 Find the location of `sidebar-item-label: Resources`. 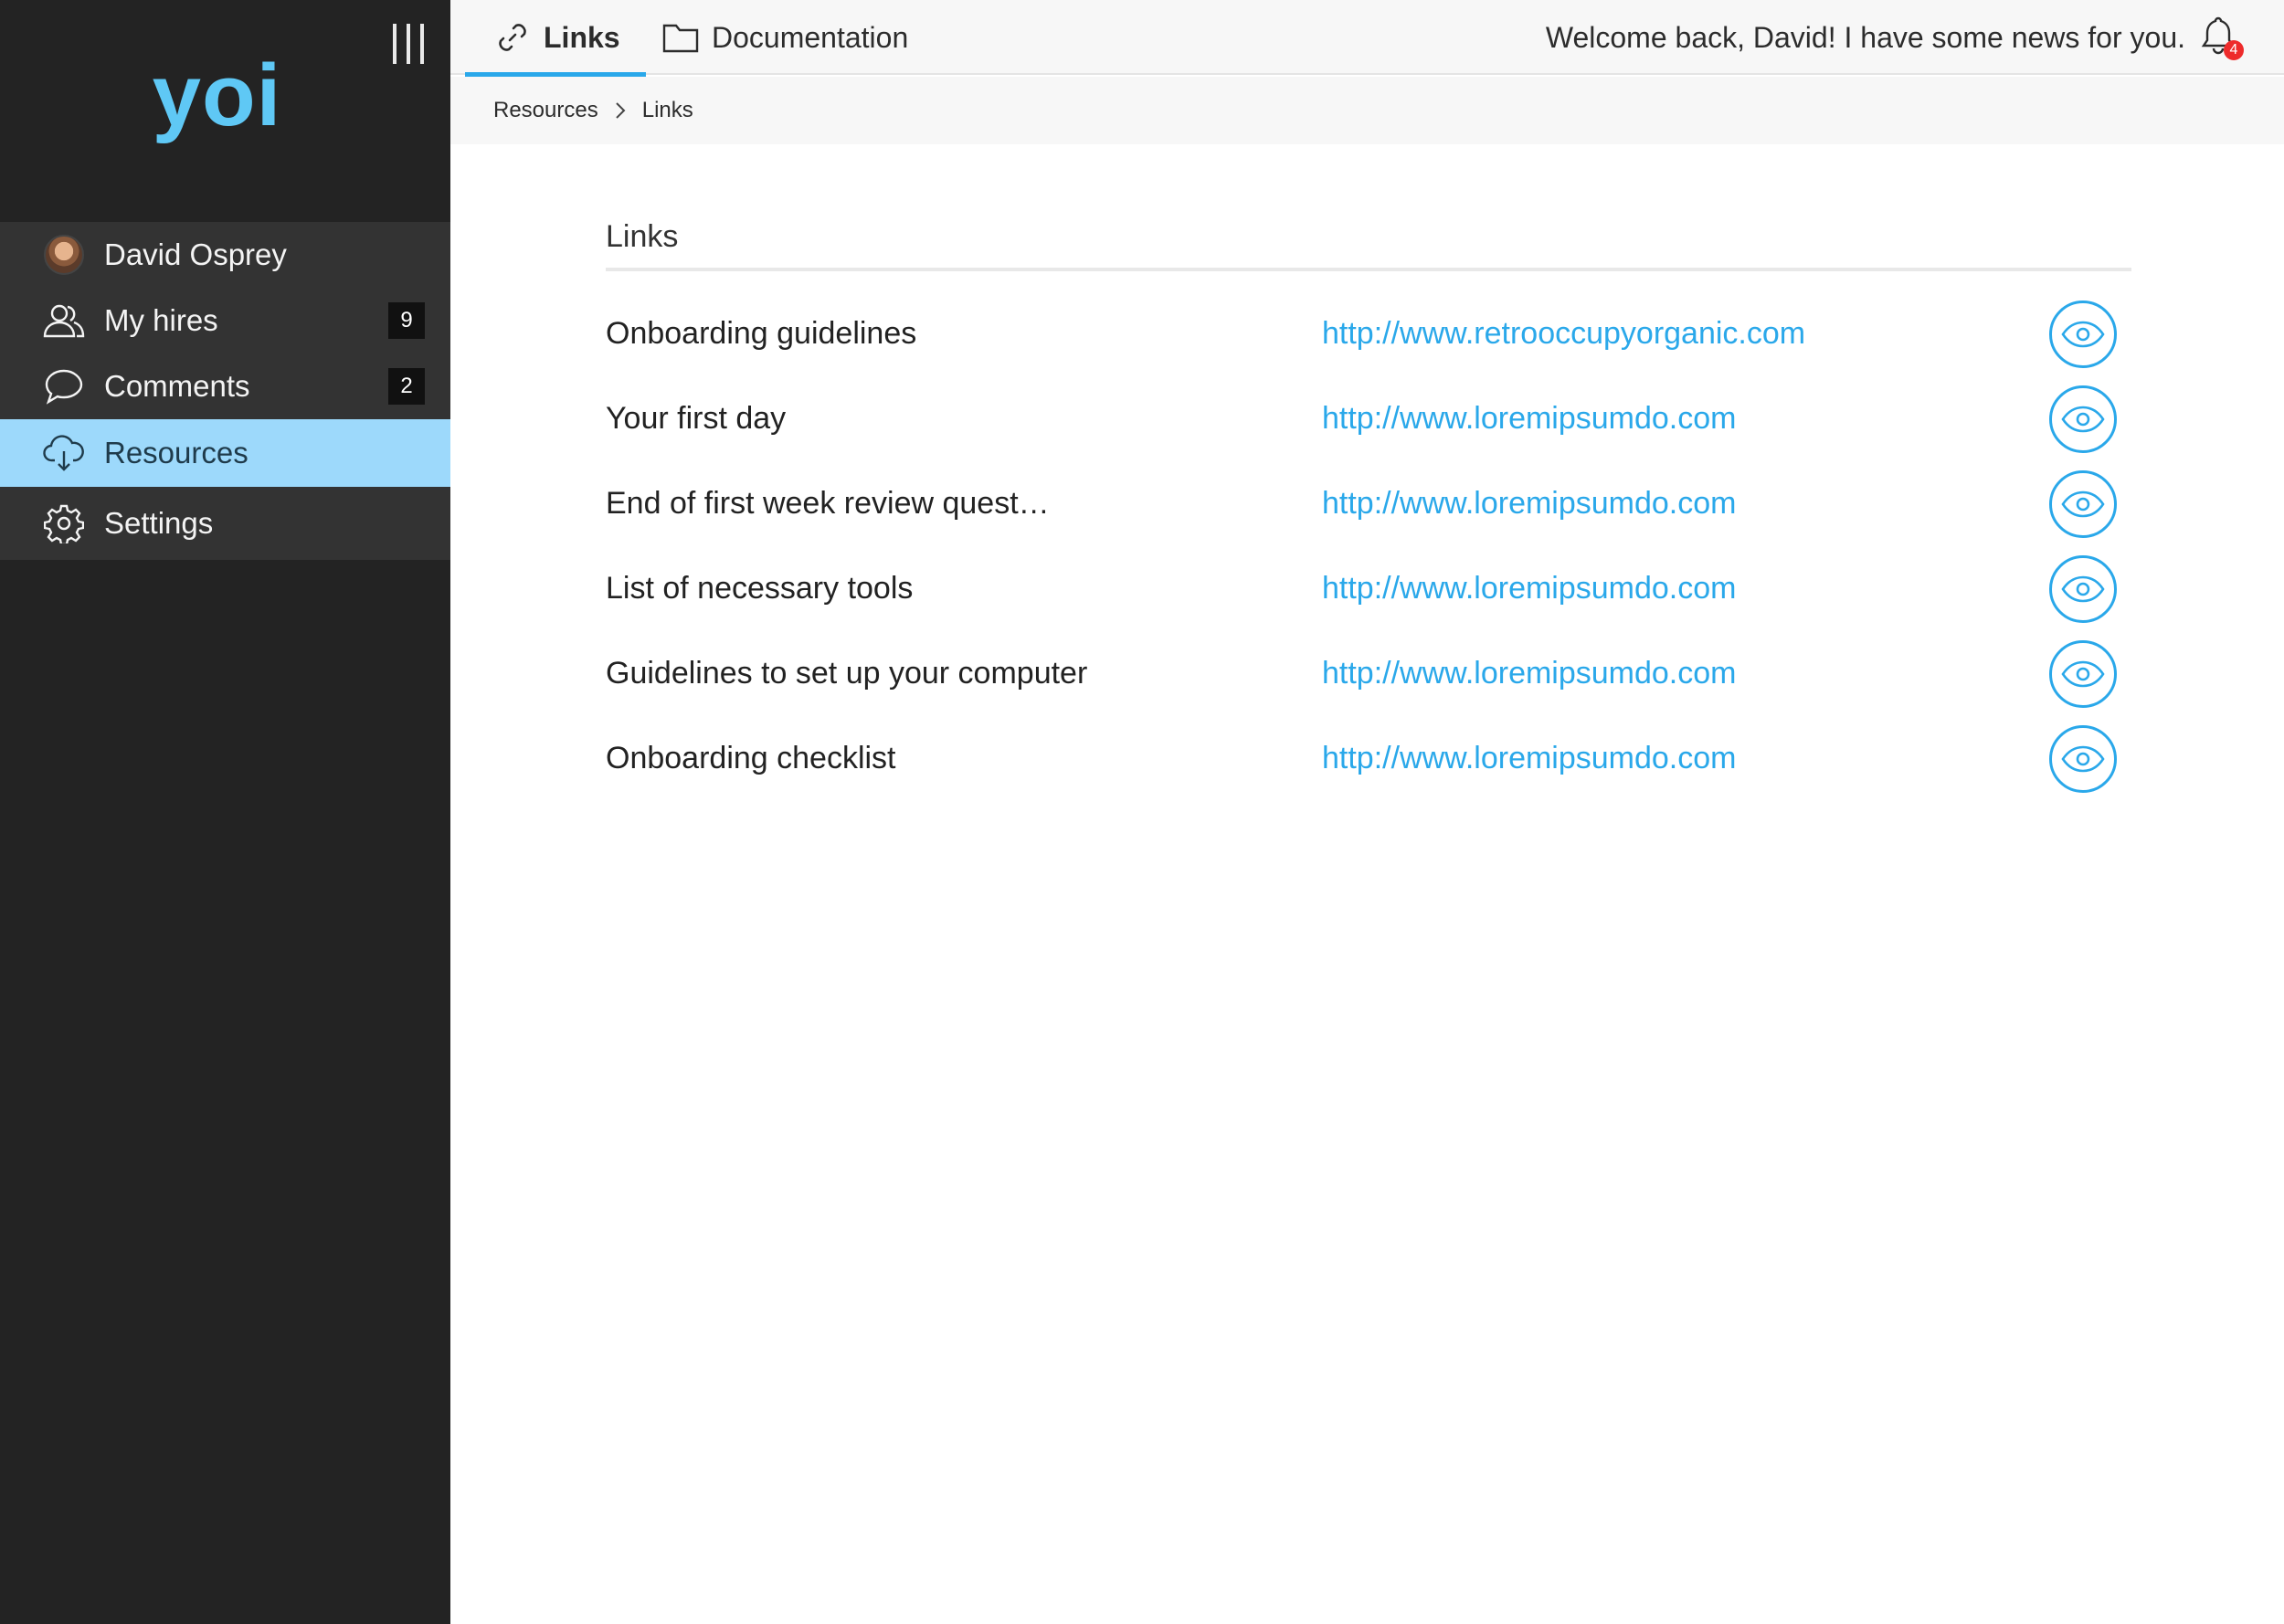

sidebar-item-label: Resources is located at coordinates (176, 452).